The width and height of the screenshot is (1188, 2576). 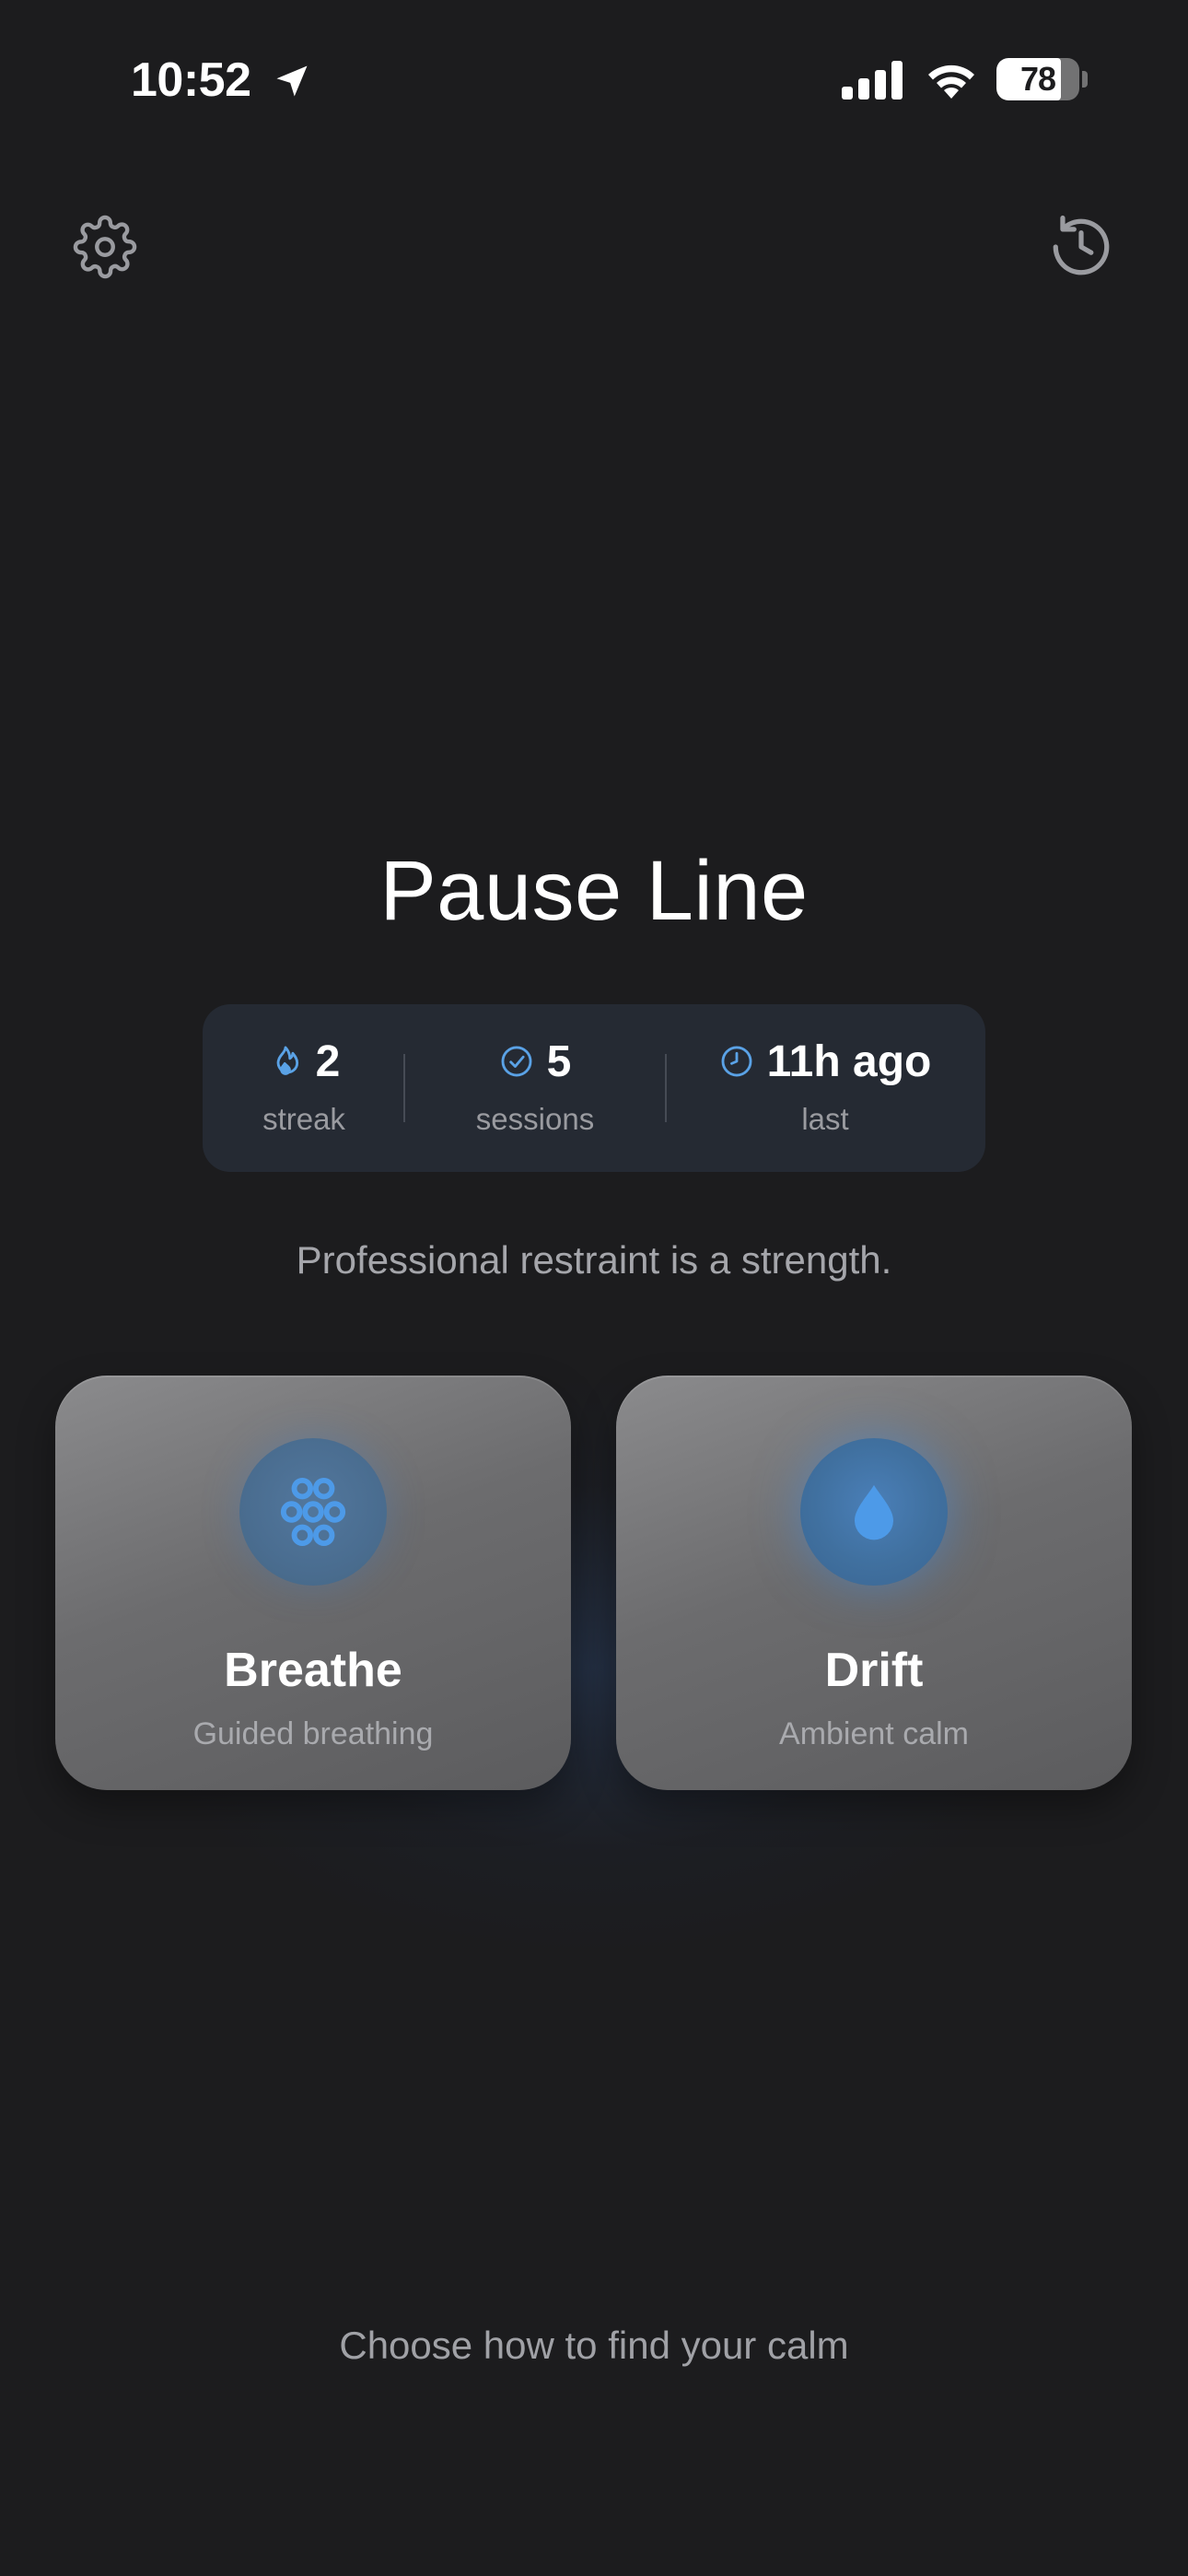 I want to click on drift-title: Drift, so click(x=874, y=1670).